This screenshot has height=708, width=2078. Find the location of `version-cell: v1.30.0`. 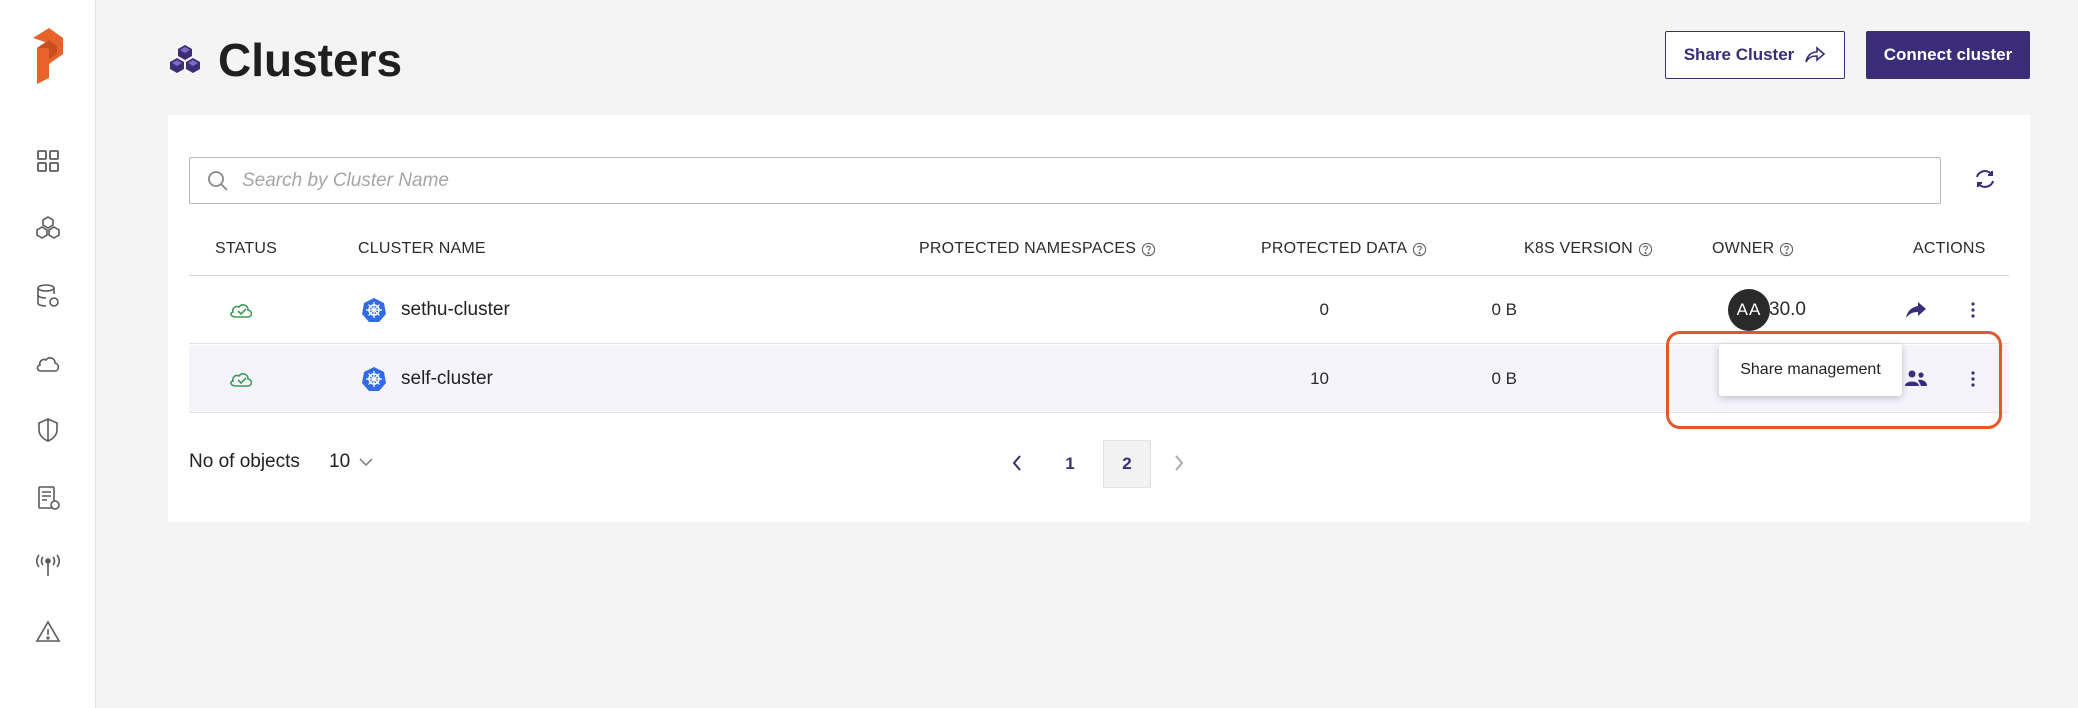

version-cell: v1.30.0 is located at coordinates (1774, 309).